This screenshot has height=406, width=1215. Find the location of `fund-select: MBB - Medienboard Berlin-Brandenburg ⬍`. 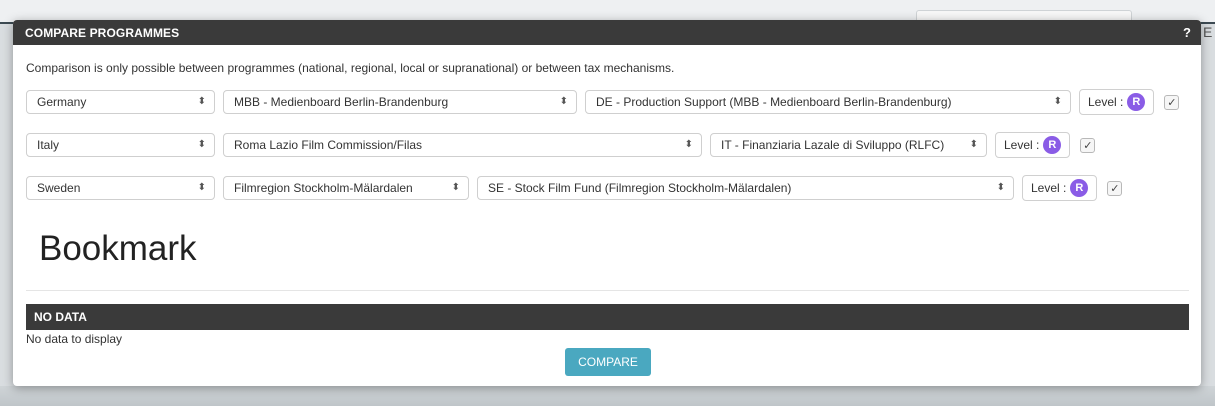

fund-select: MBB - Medienboard Berlin-Brandenburg ⬍ is located at coordinates (400, 102).